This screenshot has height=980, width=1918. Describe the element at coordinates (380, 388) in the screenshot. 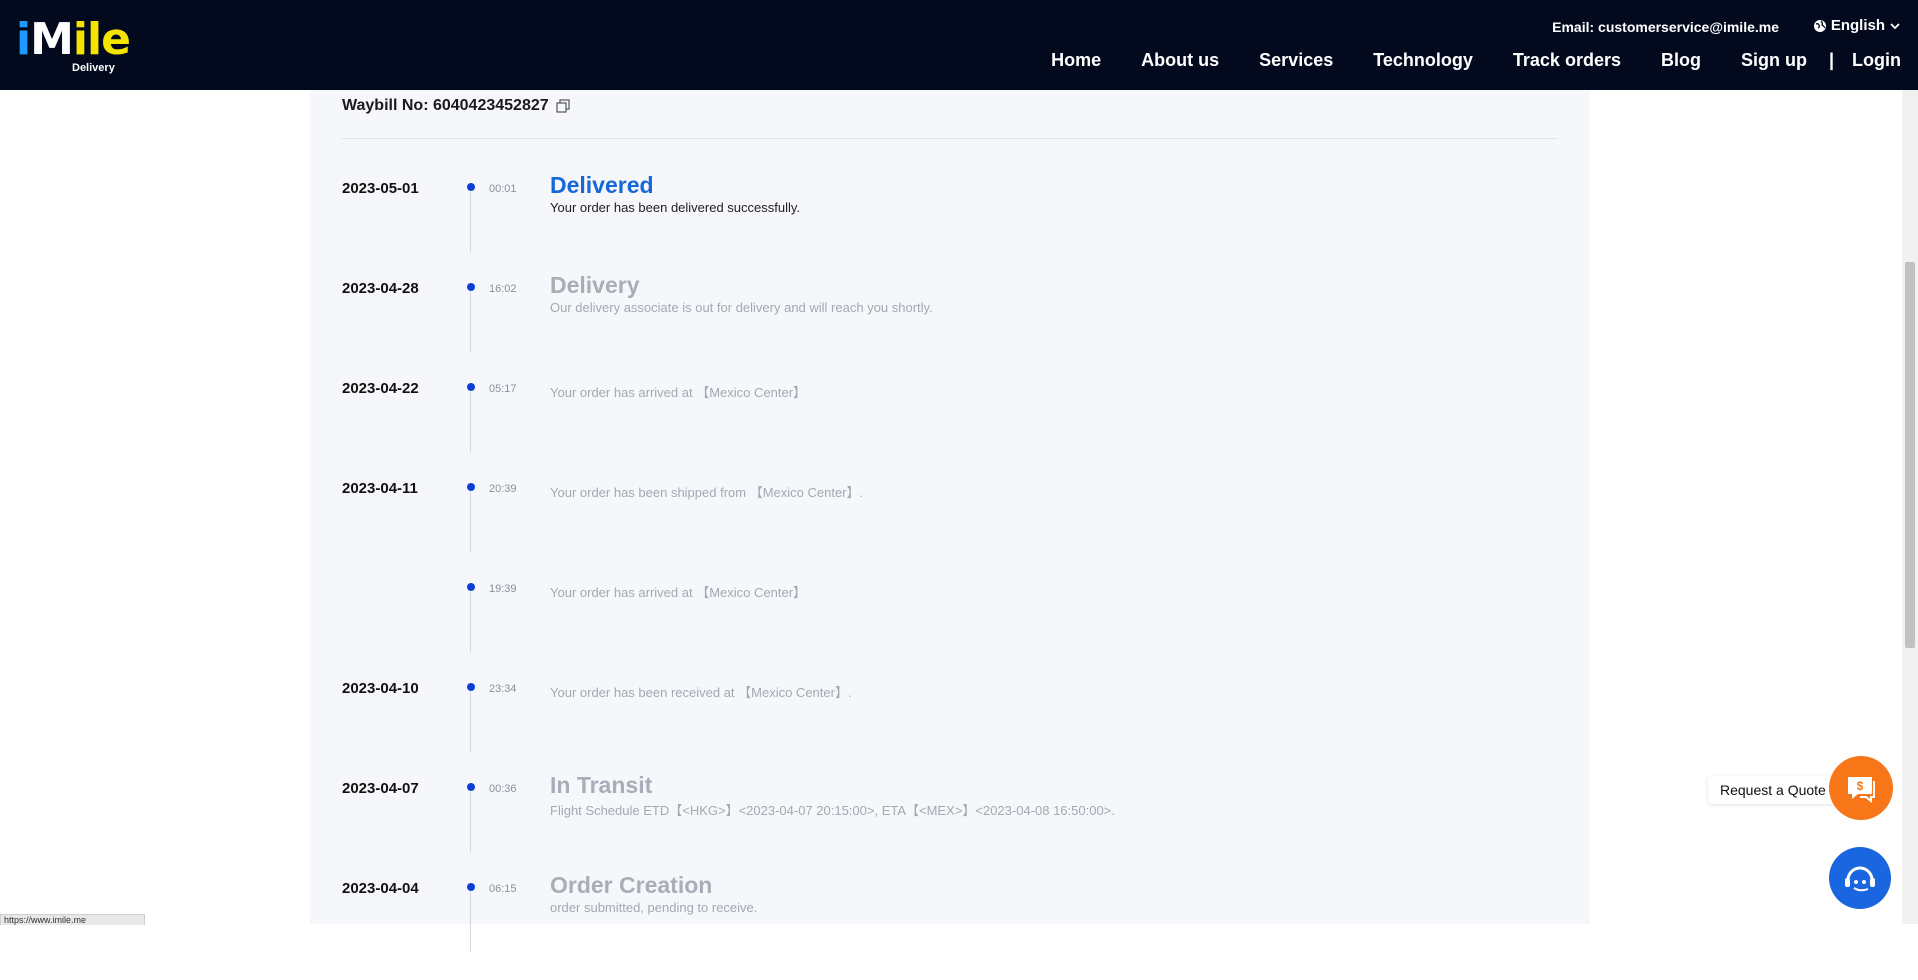

I see `event-date: 2023-04-22` at that location.